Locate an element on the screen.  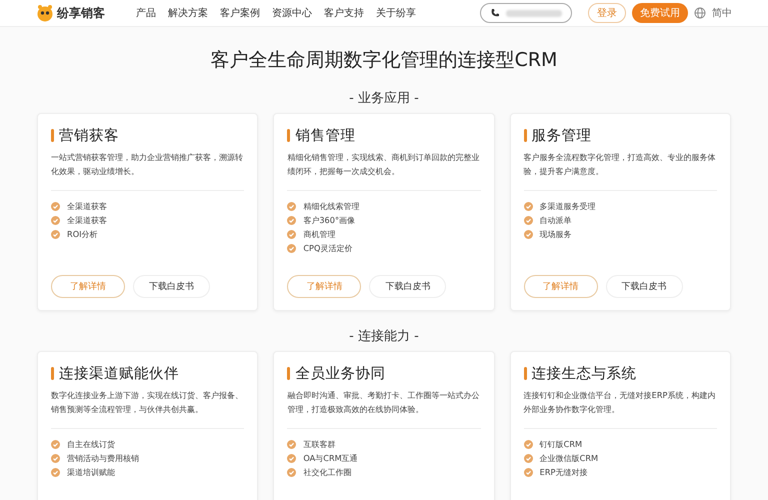
card-title: 全员业务协同 is located at coordinates (340, 374).